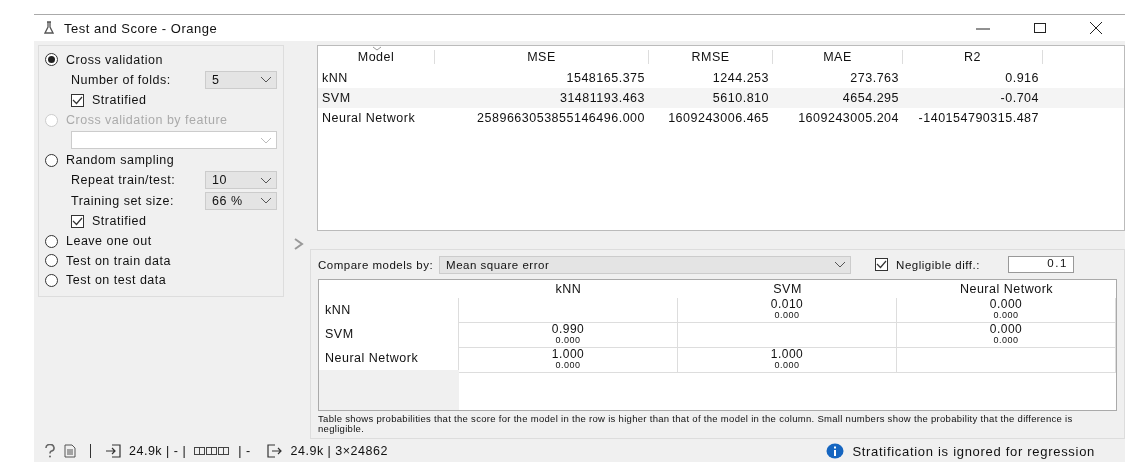 The image size is (1139, 462). Describe the element at coordinates (740, 98) in the screenshot. I see `table-cell-text: 5610.810` at that location.